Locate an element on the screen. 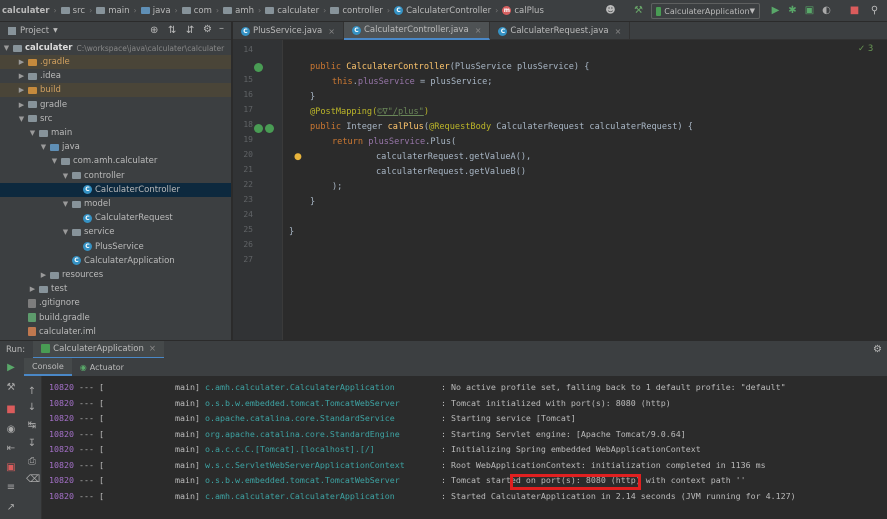  tree-item: C PlusService is located at coordinates (115, 247).